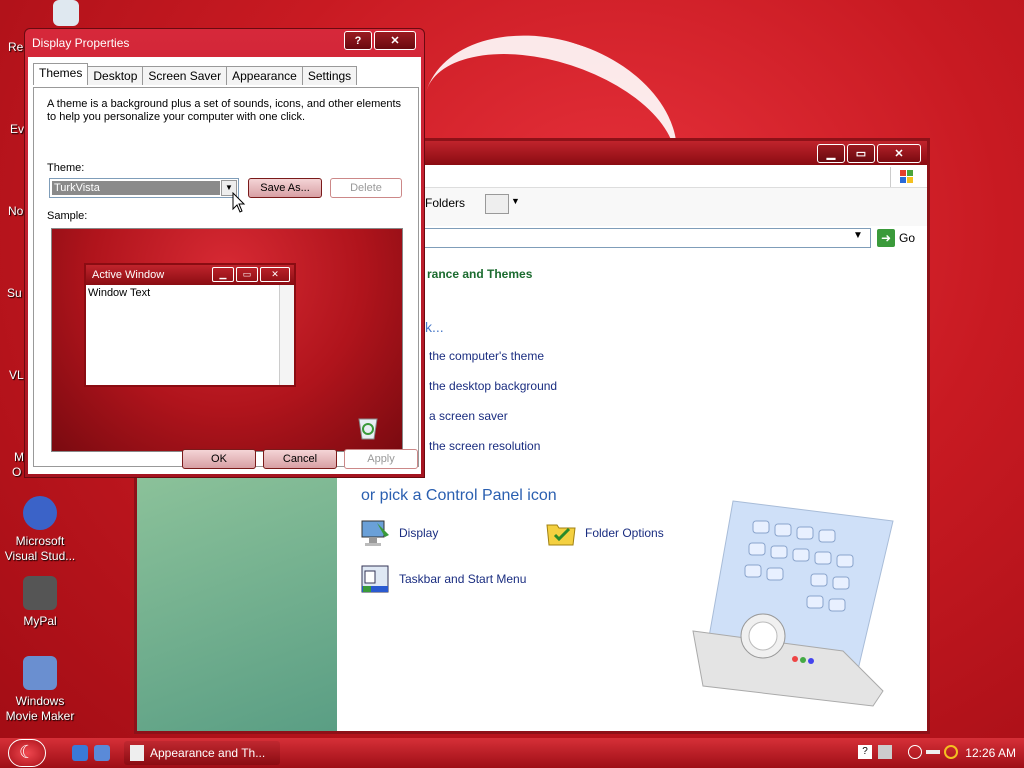  What do you see at coordinates (223, 274) in the screenshot?
I see `sample-minimize-icon: ▁` at bounding box center [223, 274].